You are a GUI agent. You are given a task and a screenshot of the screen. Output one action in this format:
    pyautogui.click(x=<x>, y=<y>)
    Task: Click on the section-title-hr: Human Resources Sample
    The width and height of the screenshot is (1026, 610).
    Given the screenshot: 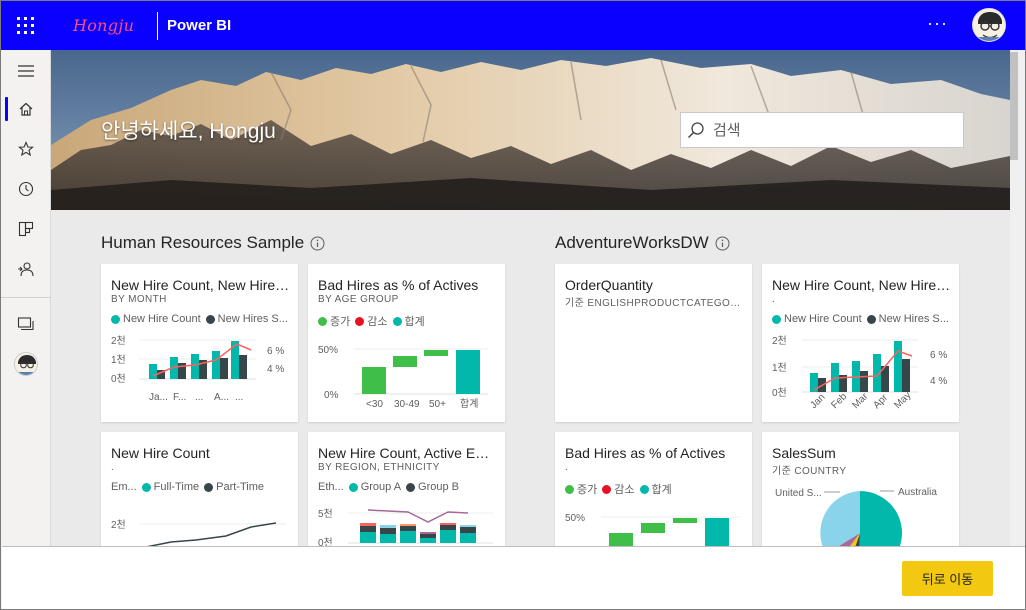 What is the action you would take?
    pyautogui.click(x=213, y=243)
    